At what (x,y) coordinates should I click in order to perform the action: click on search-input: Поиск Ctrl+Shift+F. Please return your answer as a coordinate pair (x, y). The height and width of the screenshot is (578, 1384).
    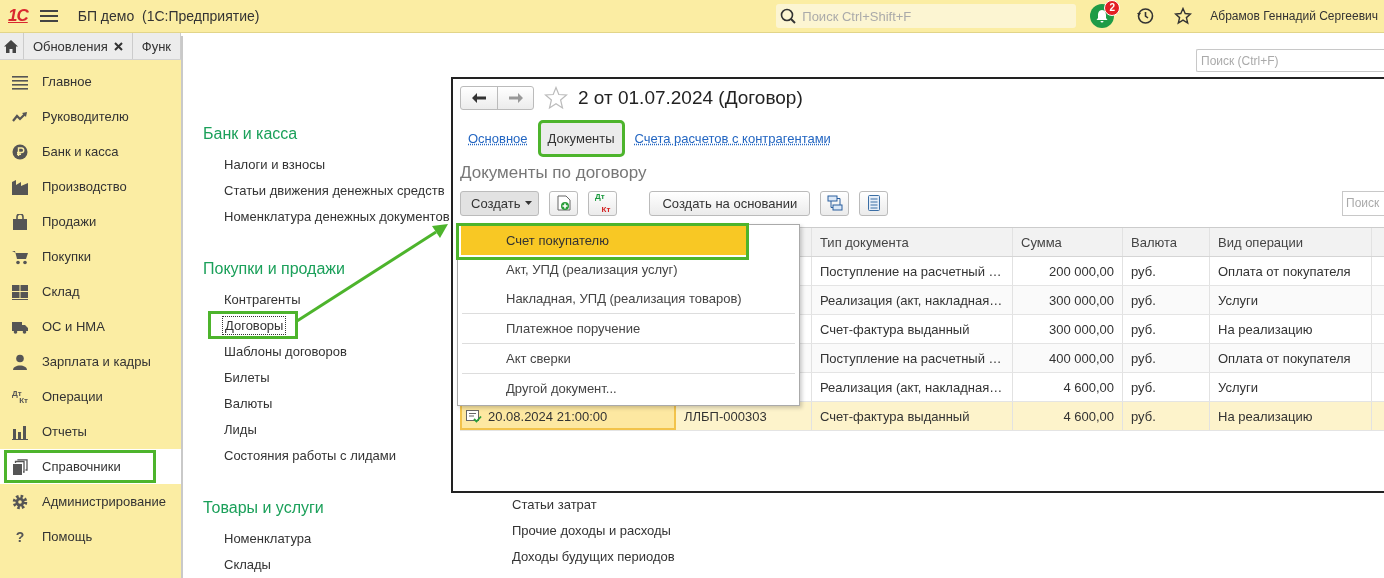
    Looking at the image, I should click on (932, 16).